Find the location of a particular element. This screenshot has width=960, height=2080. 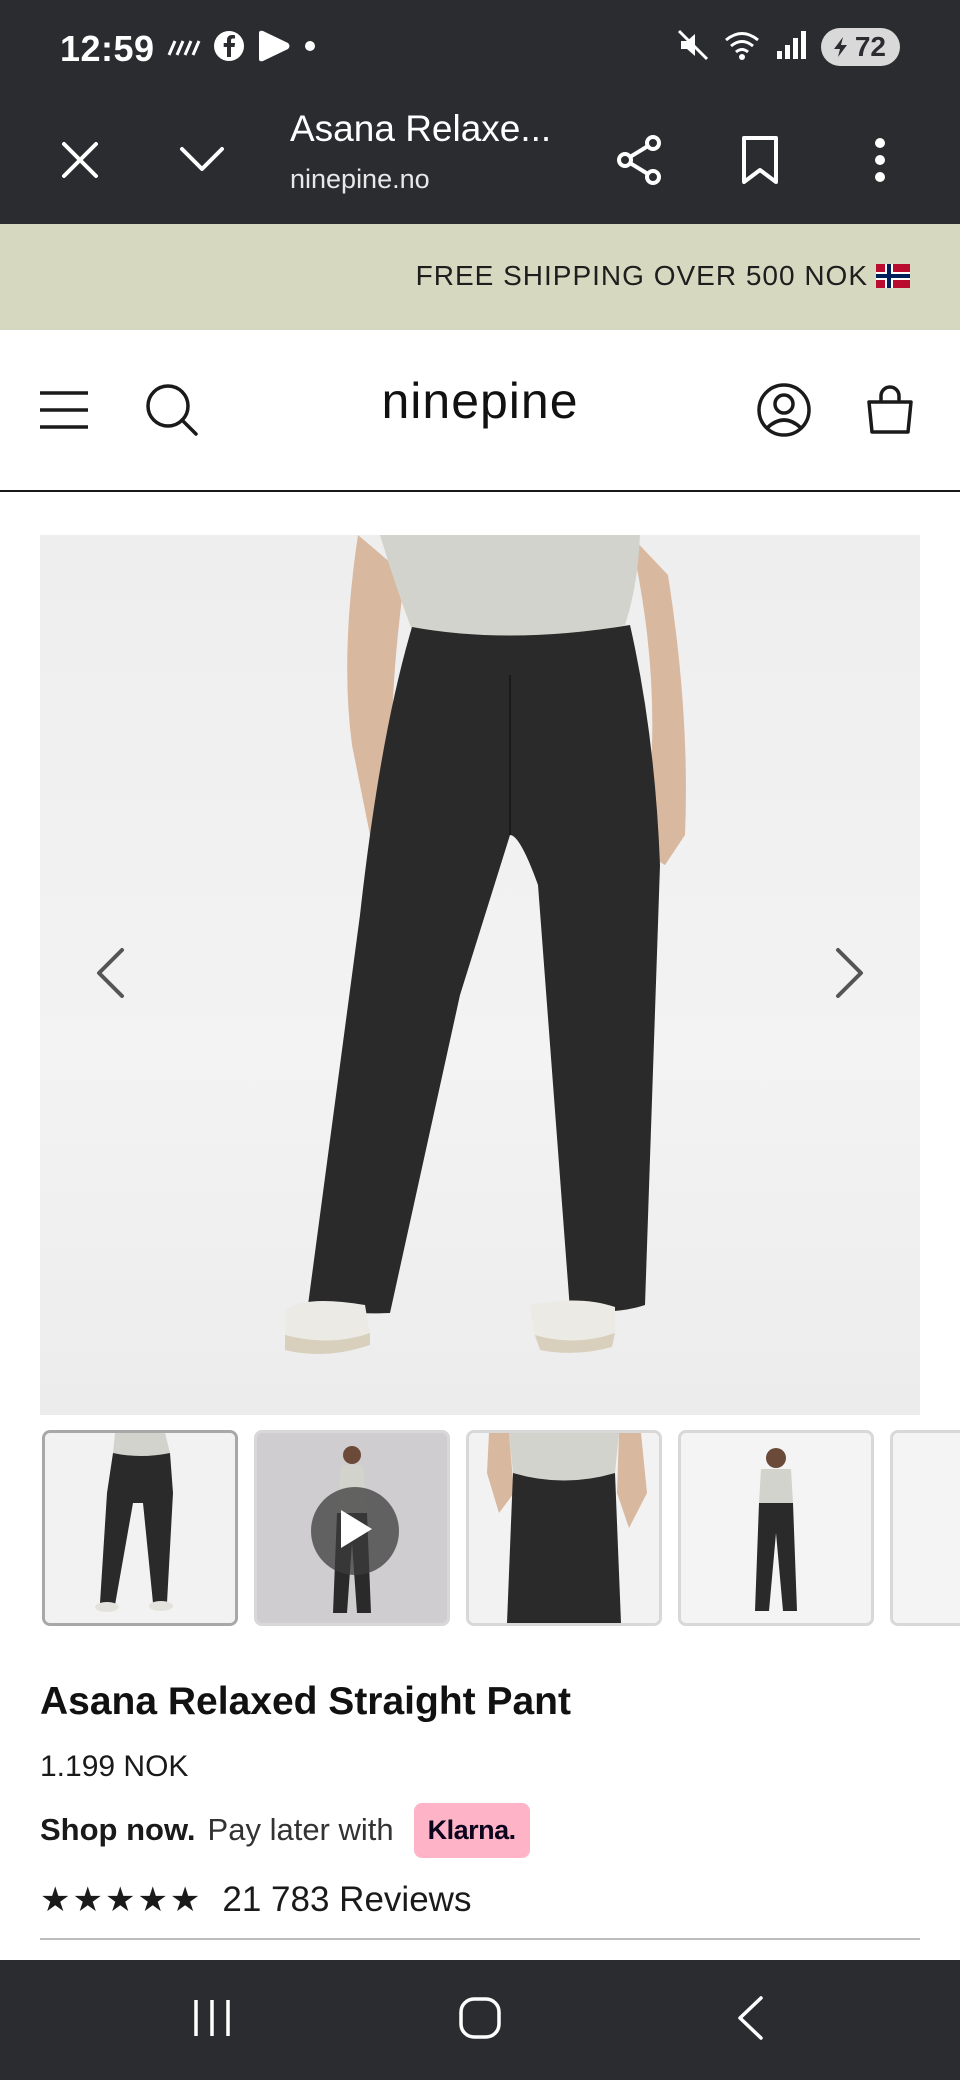

chevron-right-icon is located at coordinates (850, 975).